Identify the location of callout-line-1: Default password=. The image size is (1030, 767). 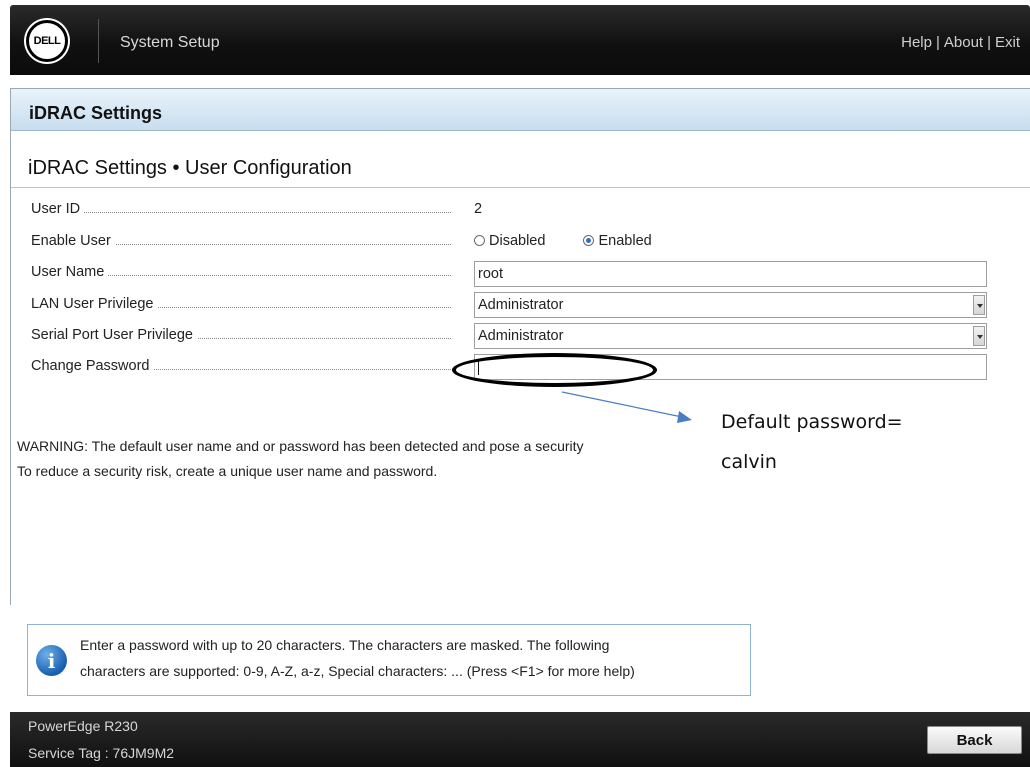
(812, 422).